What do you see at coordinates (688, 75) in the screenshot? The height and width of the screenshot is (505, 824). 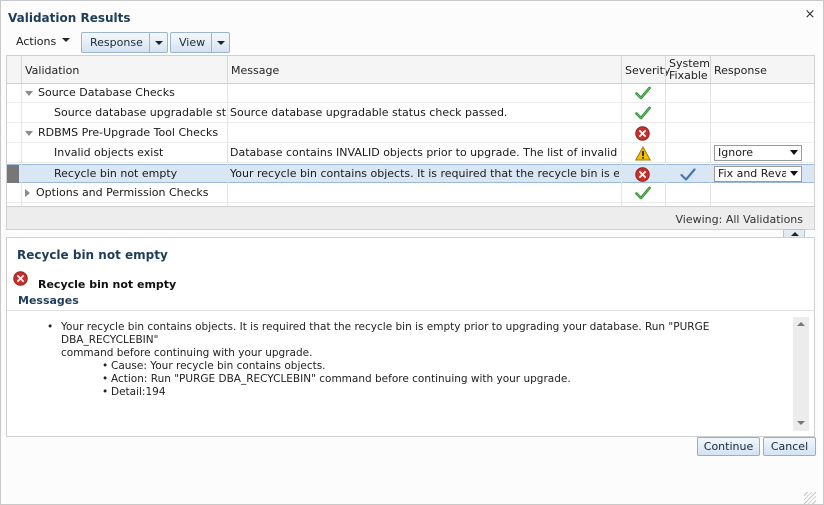 I see `header-system-fixable-line2: Fixable` at bounding box center [688, 75].